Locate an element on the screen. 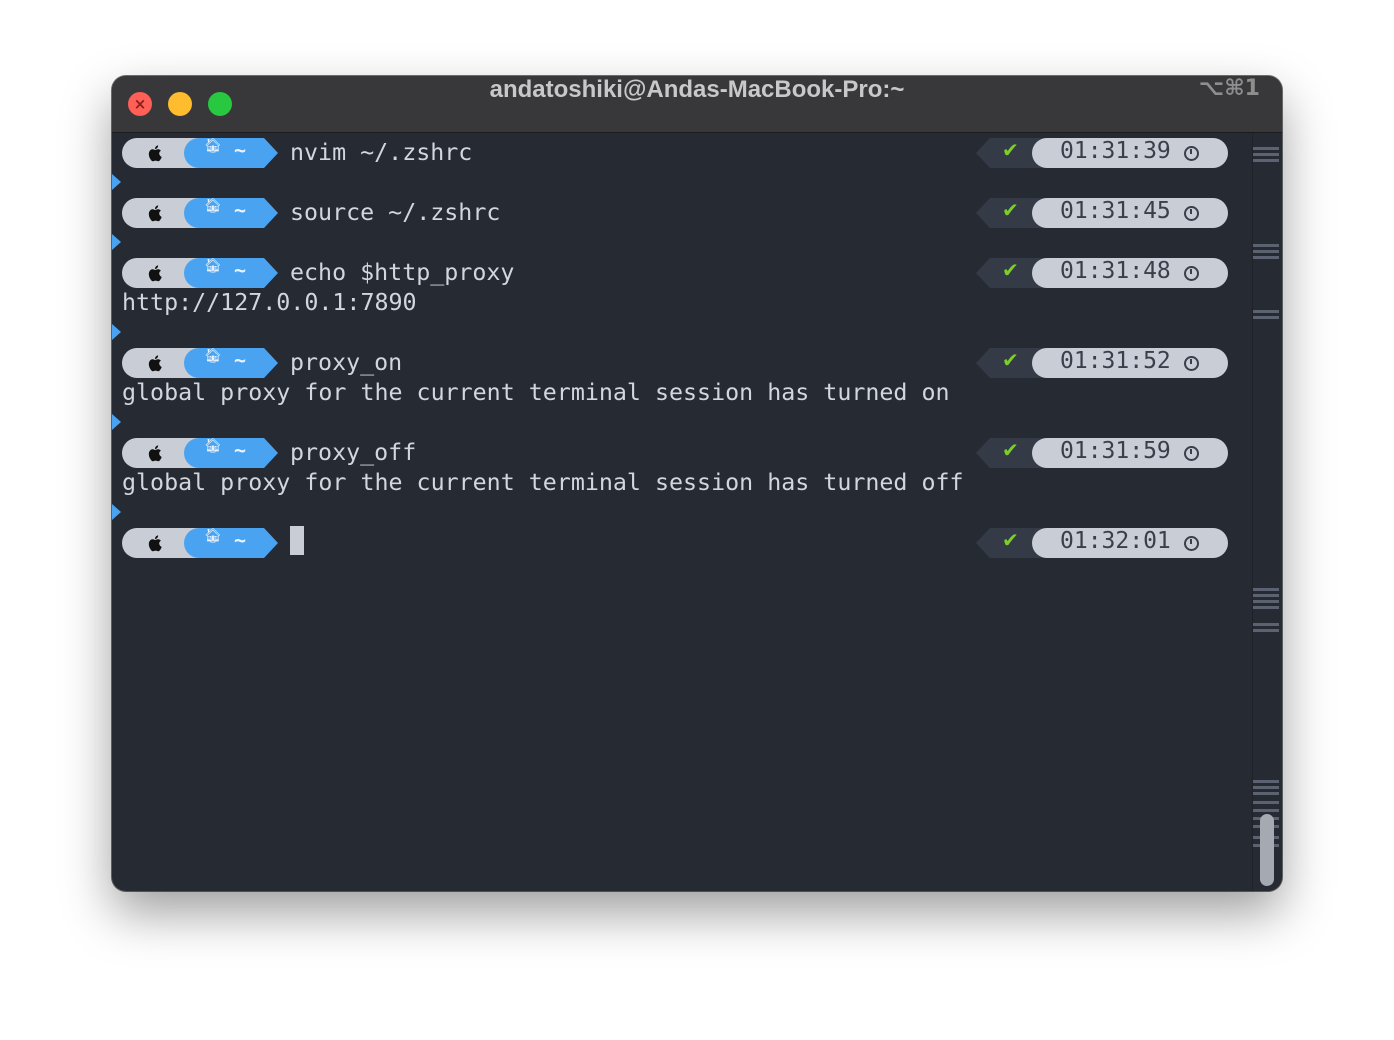 The height and width of the screenshot is (1040, 1394). prompt-line: 🏠︎ ~ nvim ~/.zshrc ✔ 01:31:39 is located at coordinates (682, 150).